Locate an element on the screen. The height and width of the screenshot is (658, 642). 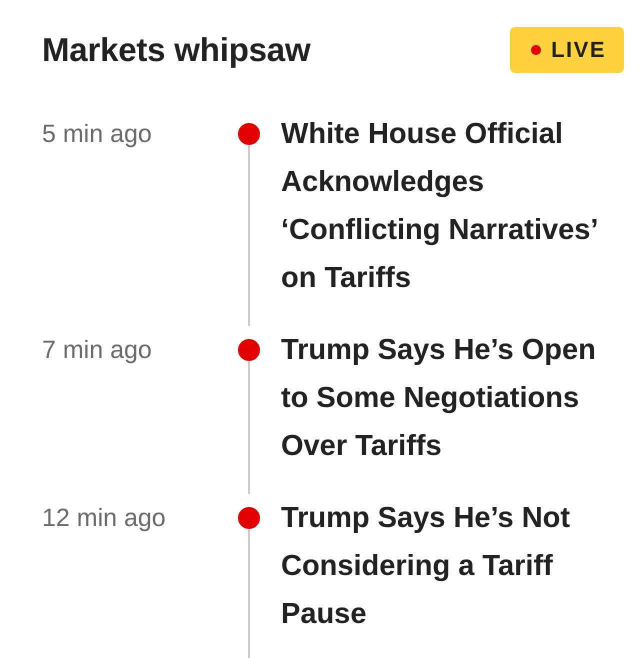
live-label: LIVE is located at coordinates (578, 50).